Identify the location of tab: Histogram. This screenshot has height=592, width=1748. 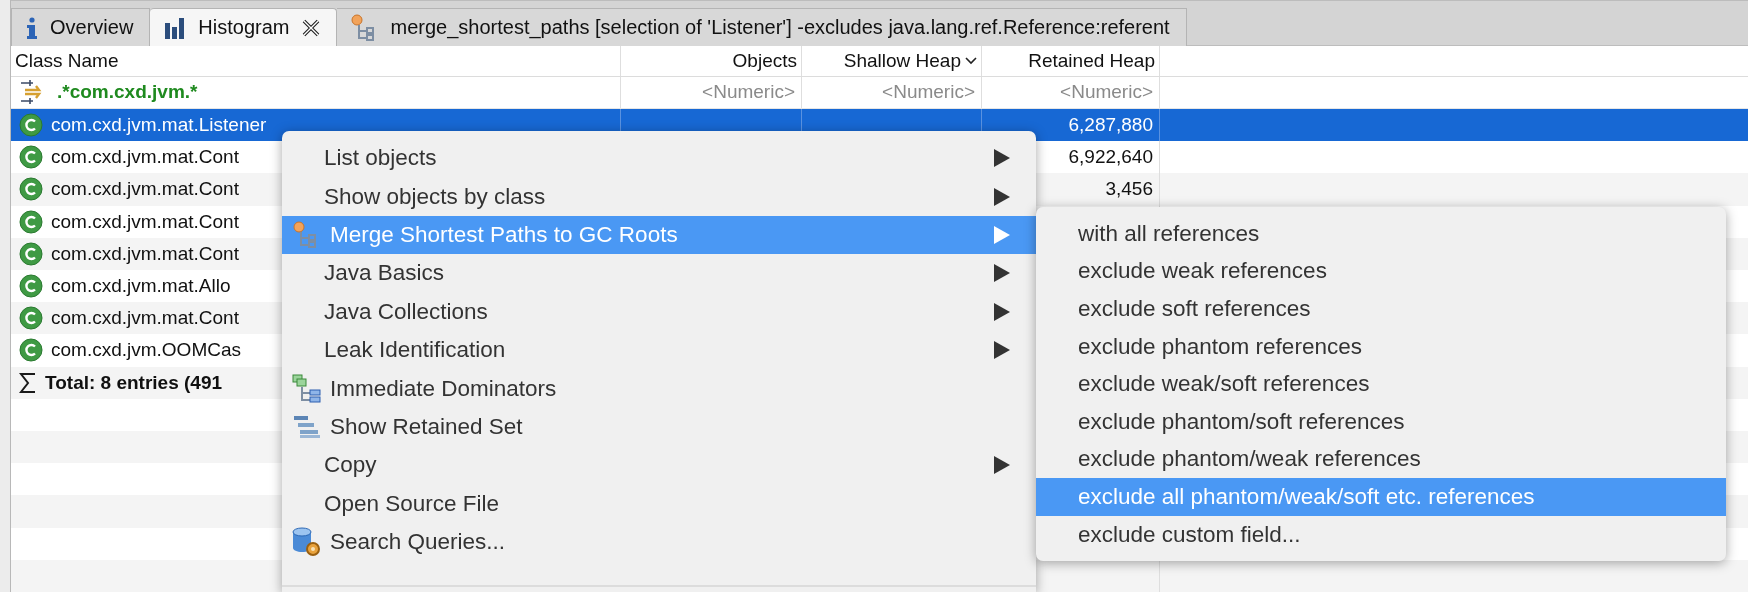
(243, 27).